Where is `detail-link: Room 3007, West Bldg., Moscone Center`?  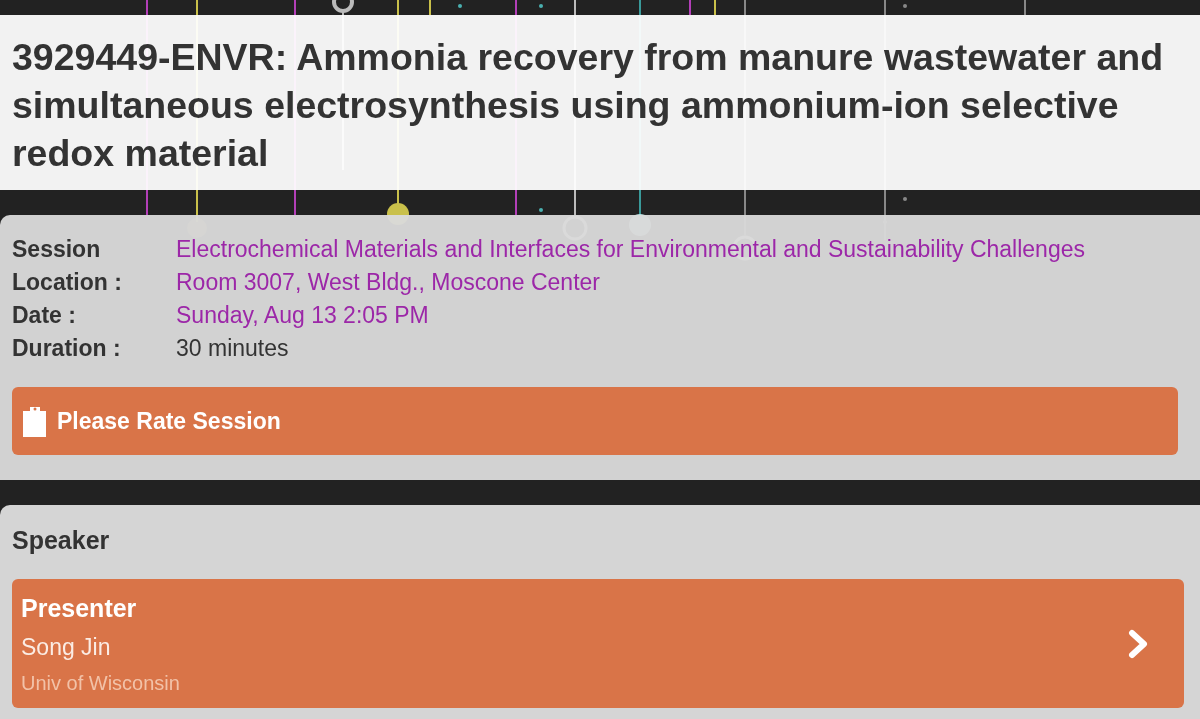 detail-link: Room 3007, West Bldg., Moscone Center is located at coordinates (388, 282).